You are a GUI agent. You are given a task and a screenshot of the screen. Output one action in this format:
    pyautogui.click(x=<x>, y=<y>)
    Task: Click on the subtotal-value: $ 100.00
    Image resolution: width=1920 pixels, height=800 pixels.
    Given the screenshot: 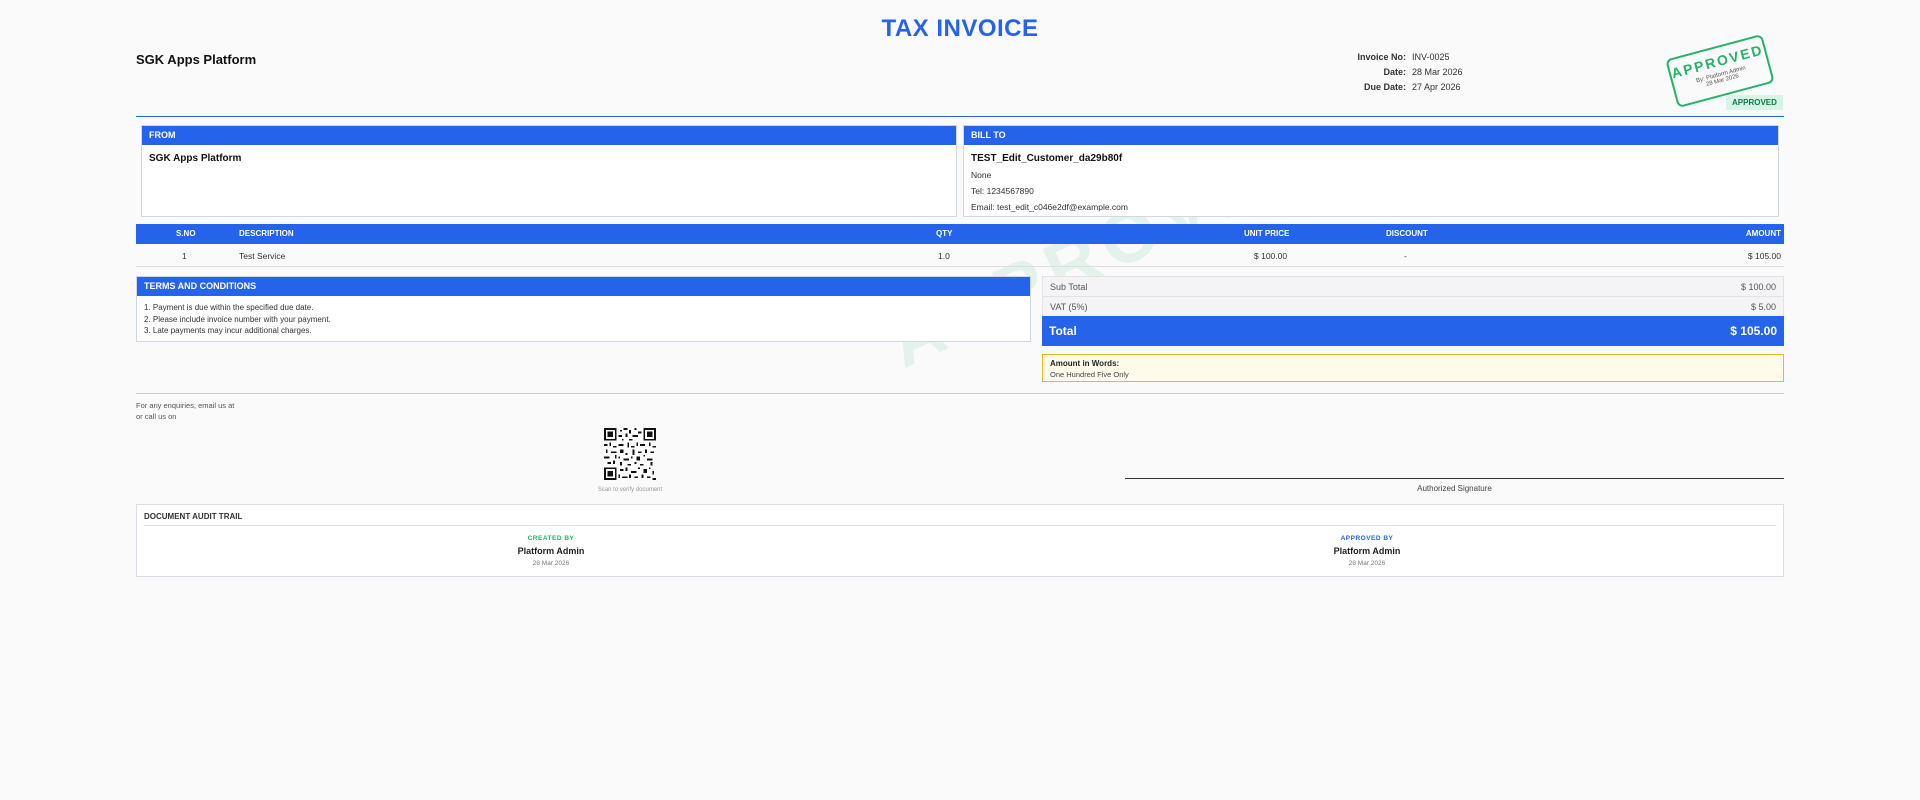 What is the action you would take?
    pyautogui.click(x=1758, y=287)
    